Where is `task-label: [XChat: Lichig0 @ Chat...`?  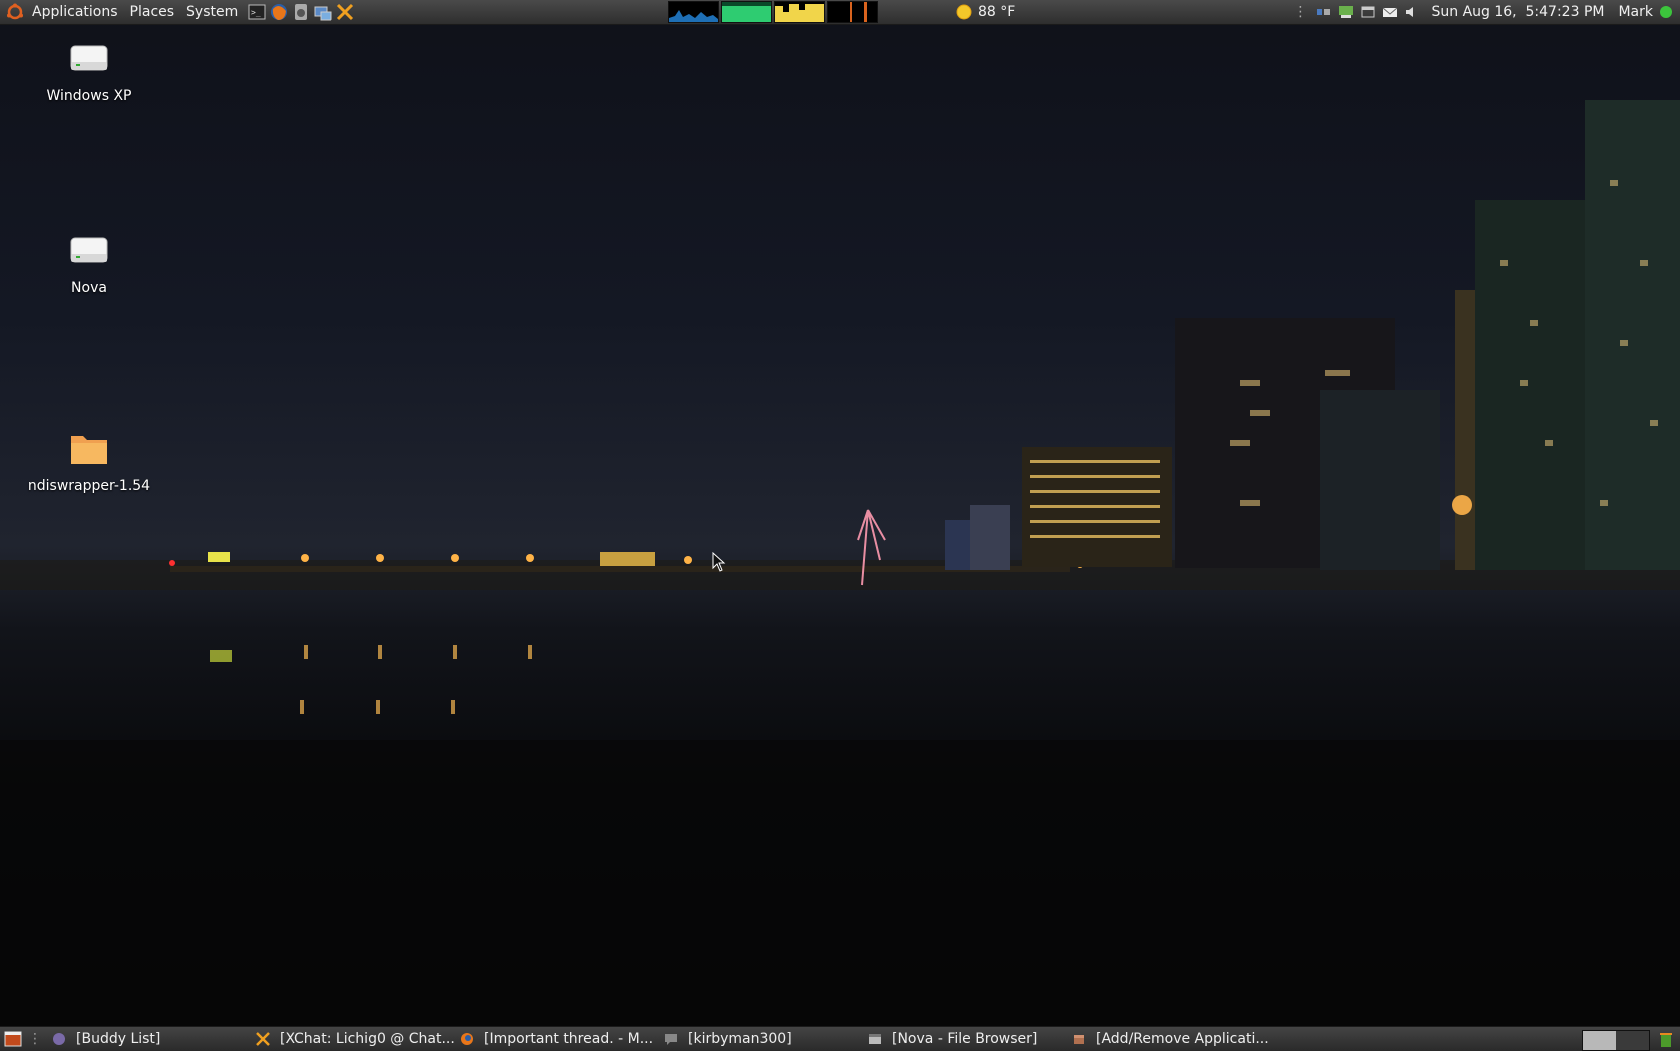 task-label: [XChat: Lichig0 @ Chat... is located at coordinates (367, 1039).